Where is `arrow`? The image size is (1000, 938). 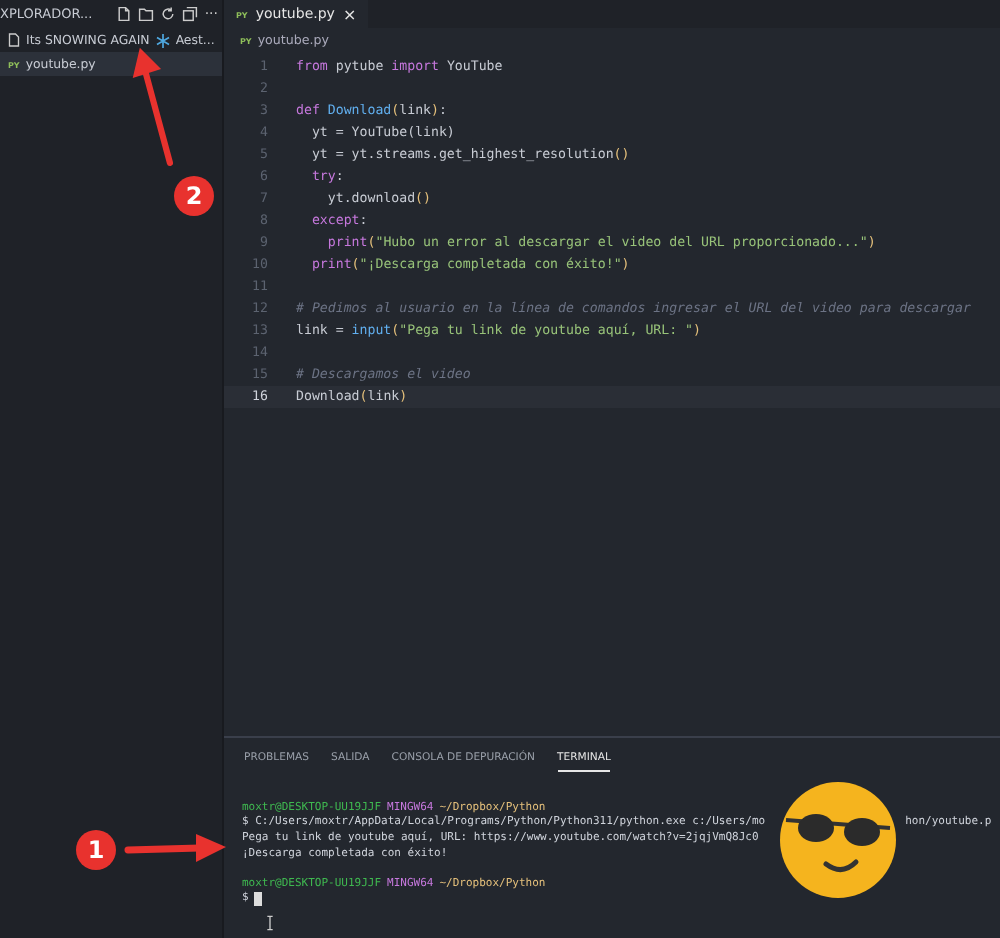 arrow is located at coordinates (176, 848).